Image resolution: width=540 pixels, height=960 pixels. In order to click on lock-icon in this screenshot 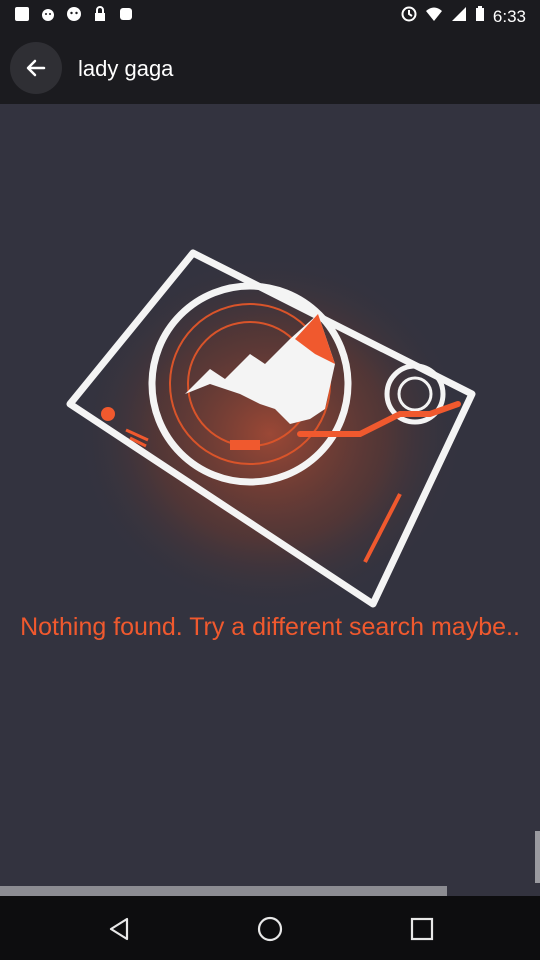, I will do `click(100, 14)`.